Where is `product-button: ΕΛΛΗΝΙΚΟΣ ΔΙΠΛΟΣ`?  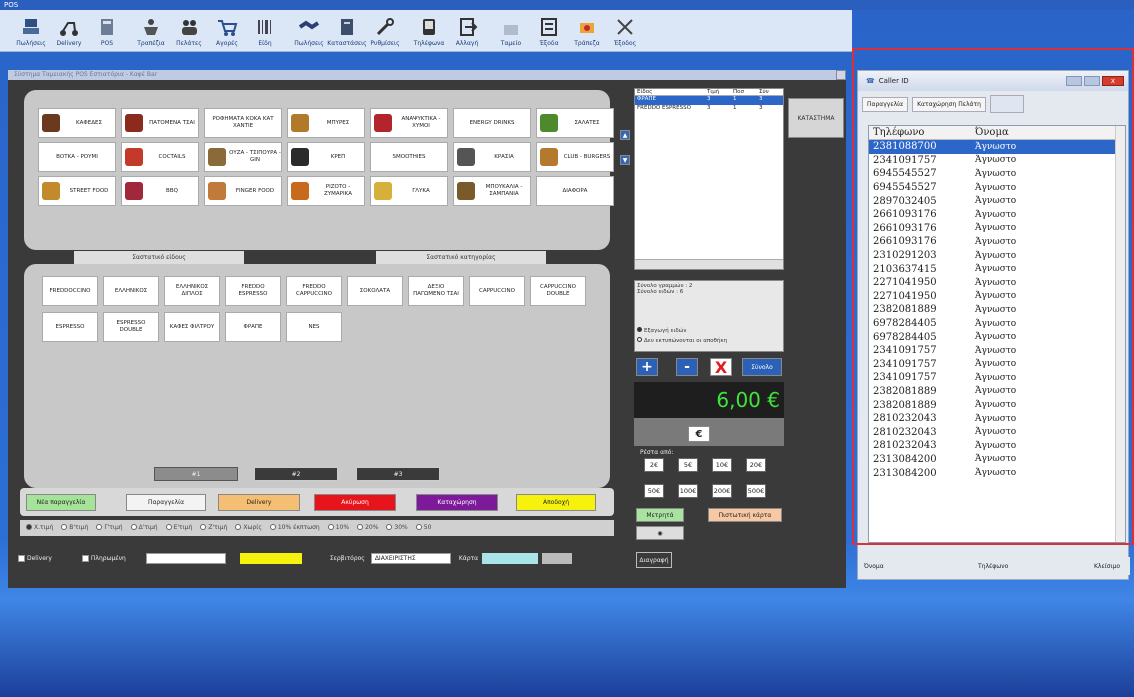 product-button: ΕΛΛΗΝΙΚΟΣ ΔΙΠΛΟΣ is located at coordinates (192, 291).